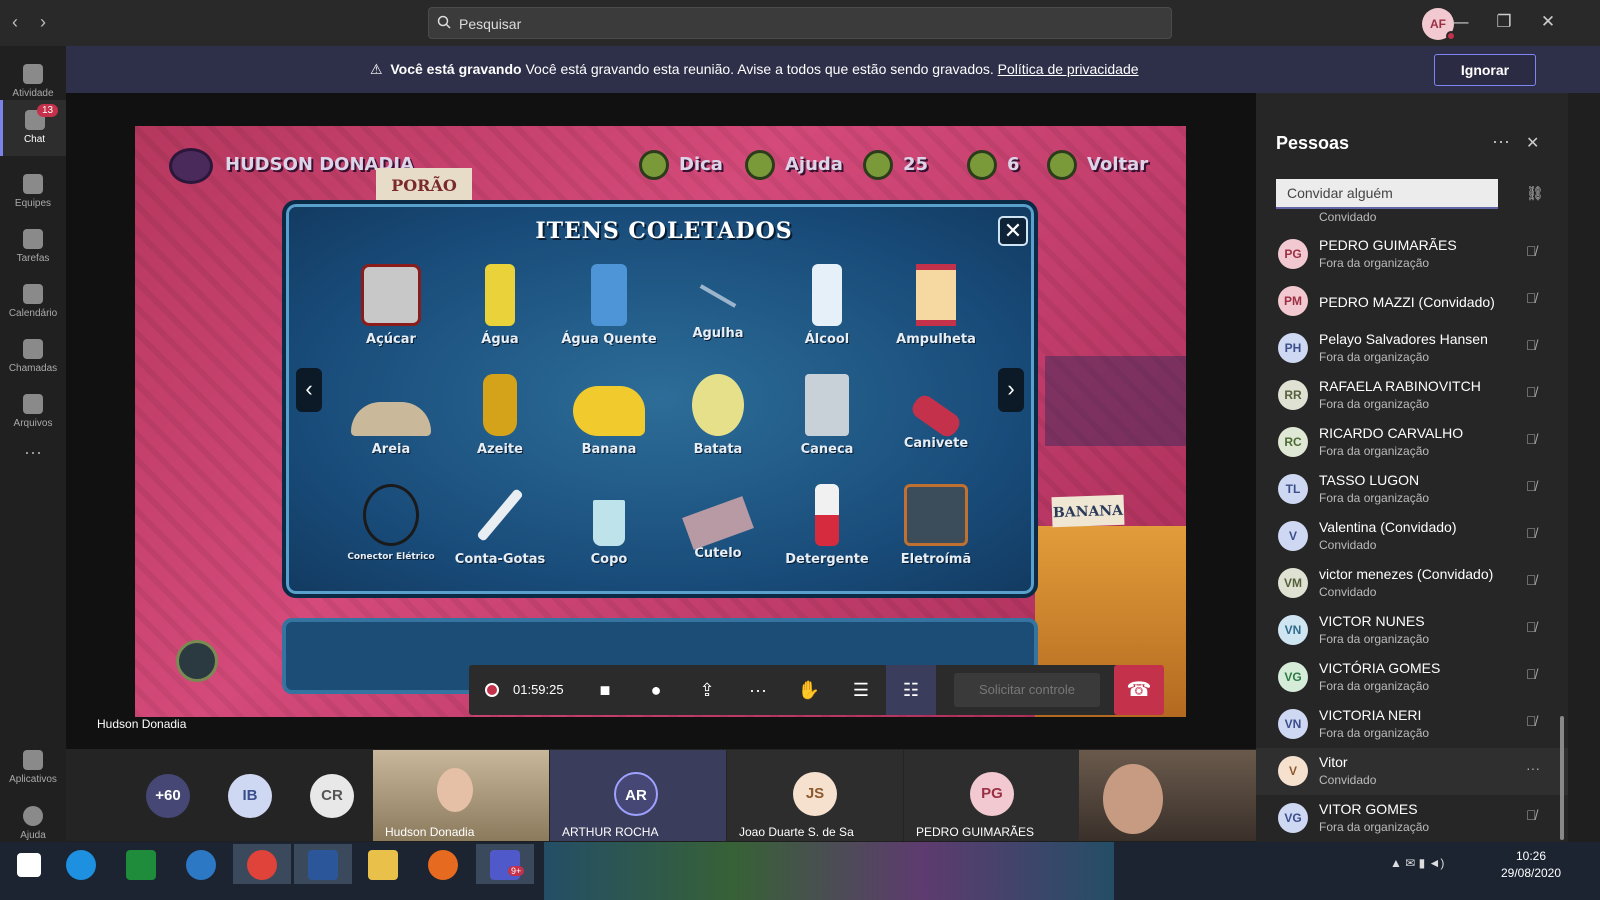 This screenshot has width=1600, height=900. What do you see at coordinates (1412, 771) in the screenshot?
I see `person-row: V Vitor Convidado ···` at bounding box center [1412, 771].